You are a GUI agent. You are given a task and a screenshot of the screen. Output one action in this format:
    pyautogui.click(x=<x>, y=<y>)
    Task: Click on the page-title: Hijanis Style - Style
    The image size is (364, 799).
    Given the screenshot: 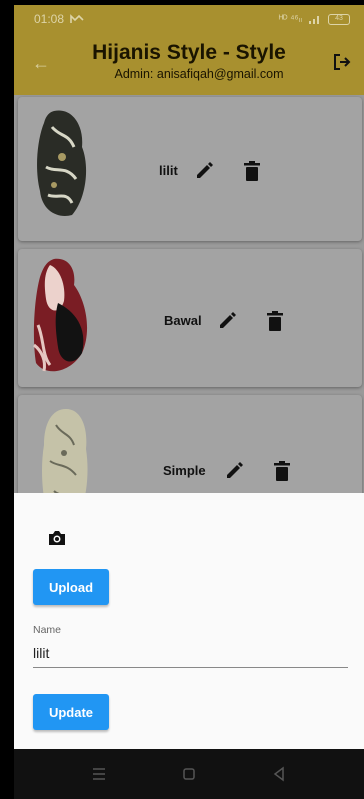 What is the action you would take?
    pyautogui.click(x=189, y=52)
    